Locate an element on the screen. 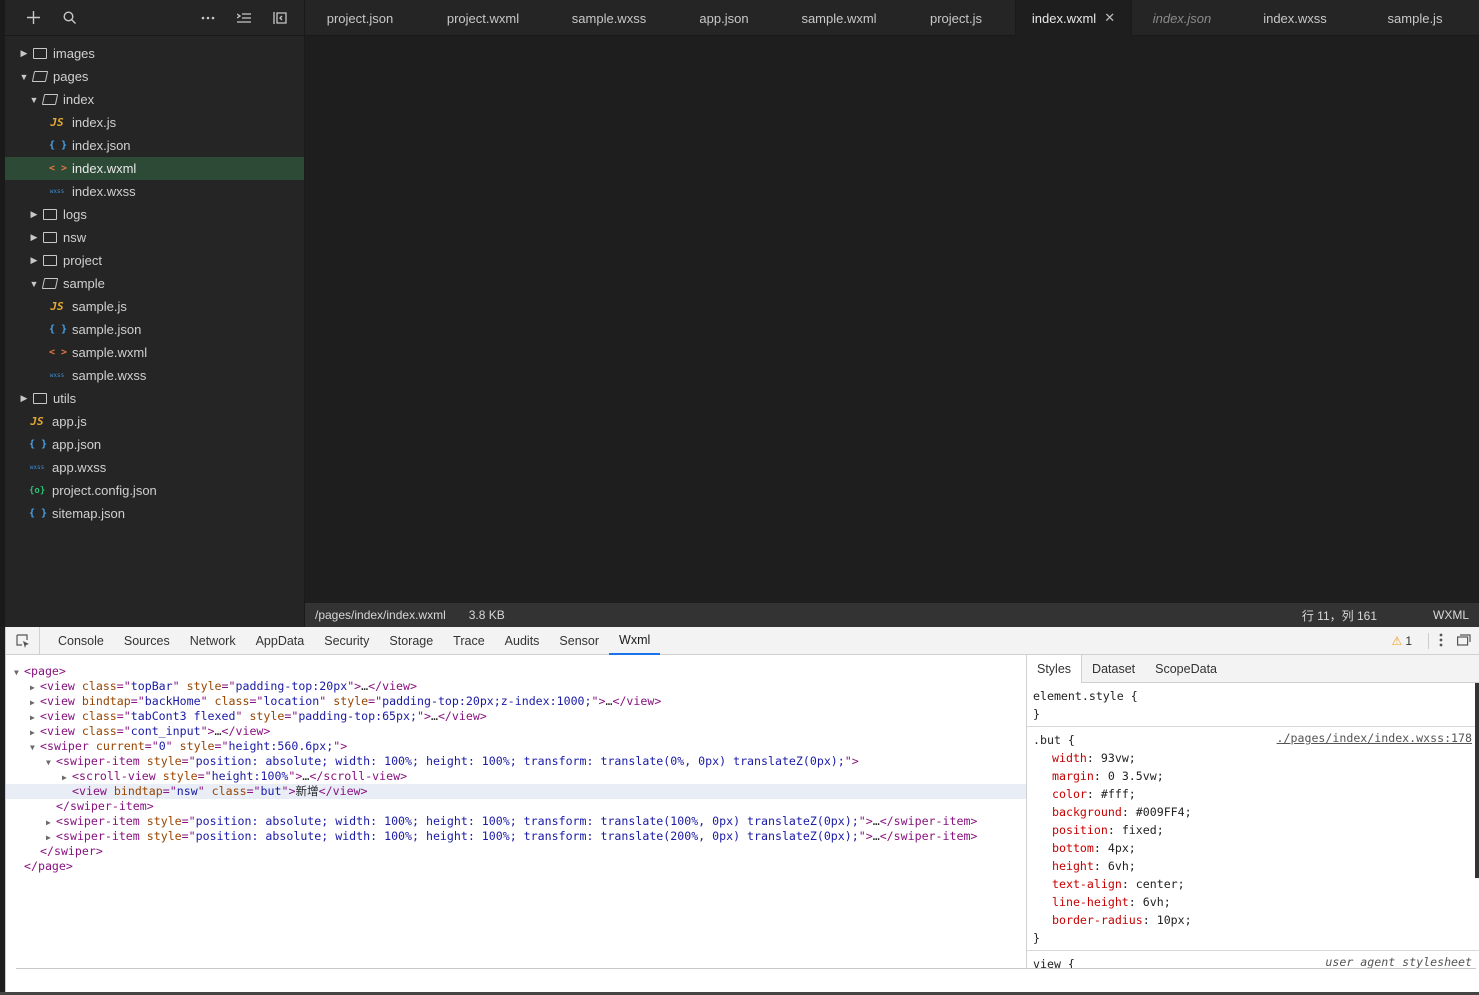 The width and height of the screenshot is (1479, 995). editor-tab-sample-wxss: sample.wxss is located at coordinates (609, 18).